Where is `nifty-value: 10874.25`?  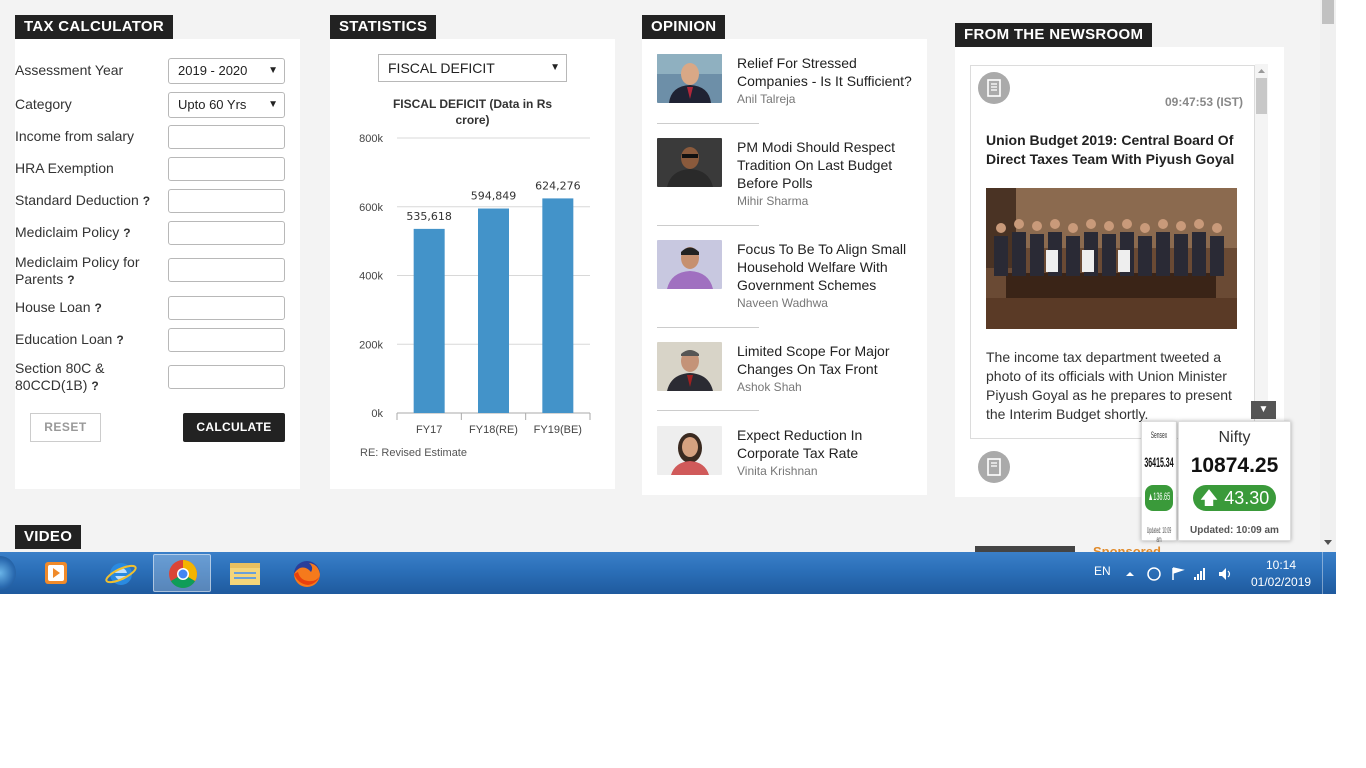
nifty-value: 10874.25 is located at coordinates (1234, 465).